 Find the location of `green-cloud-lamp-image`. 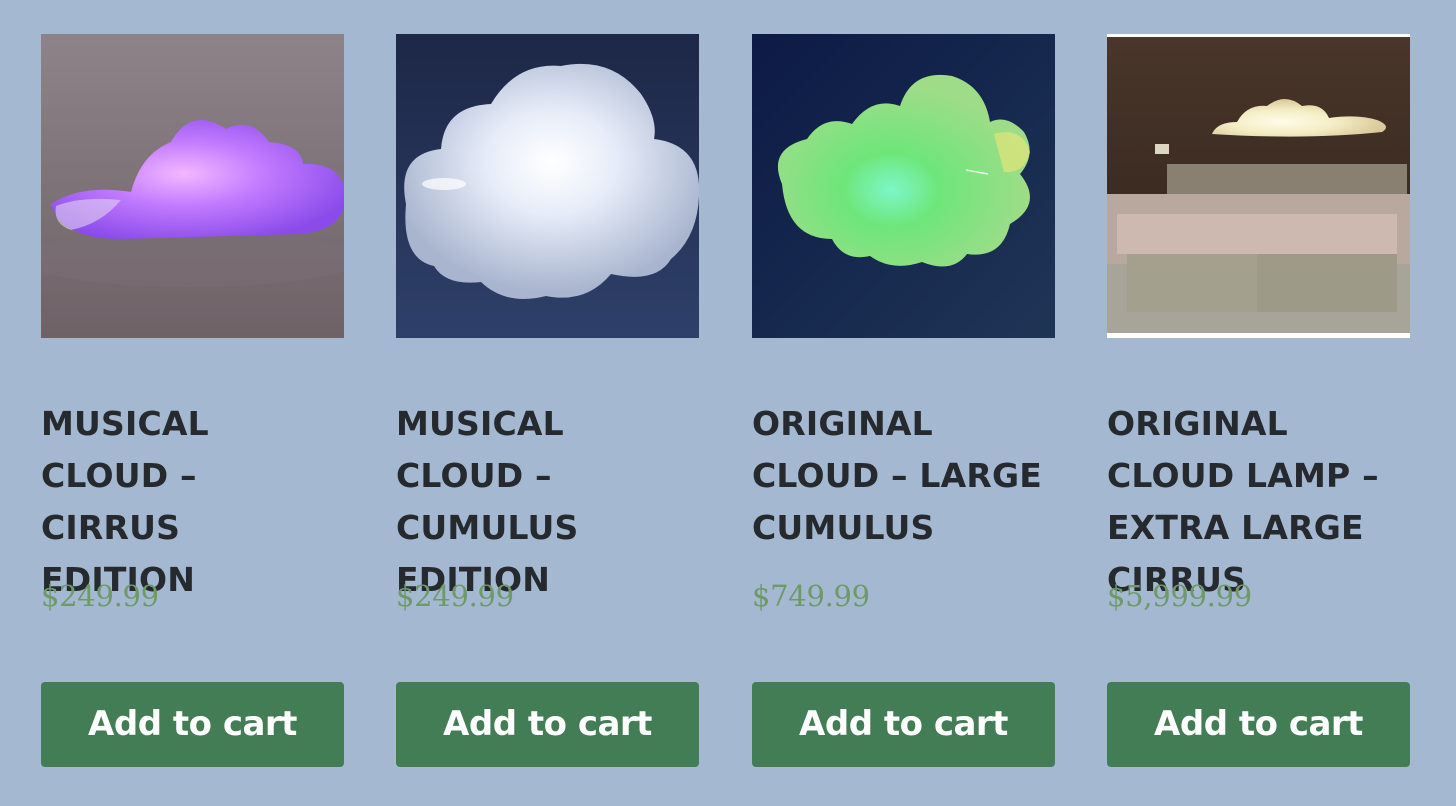

green-cloud-lamp-image is located at coordinates (903, 186).